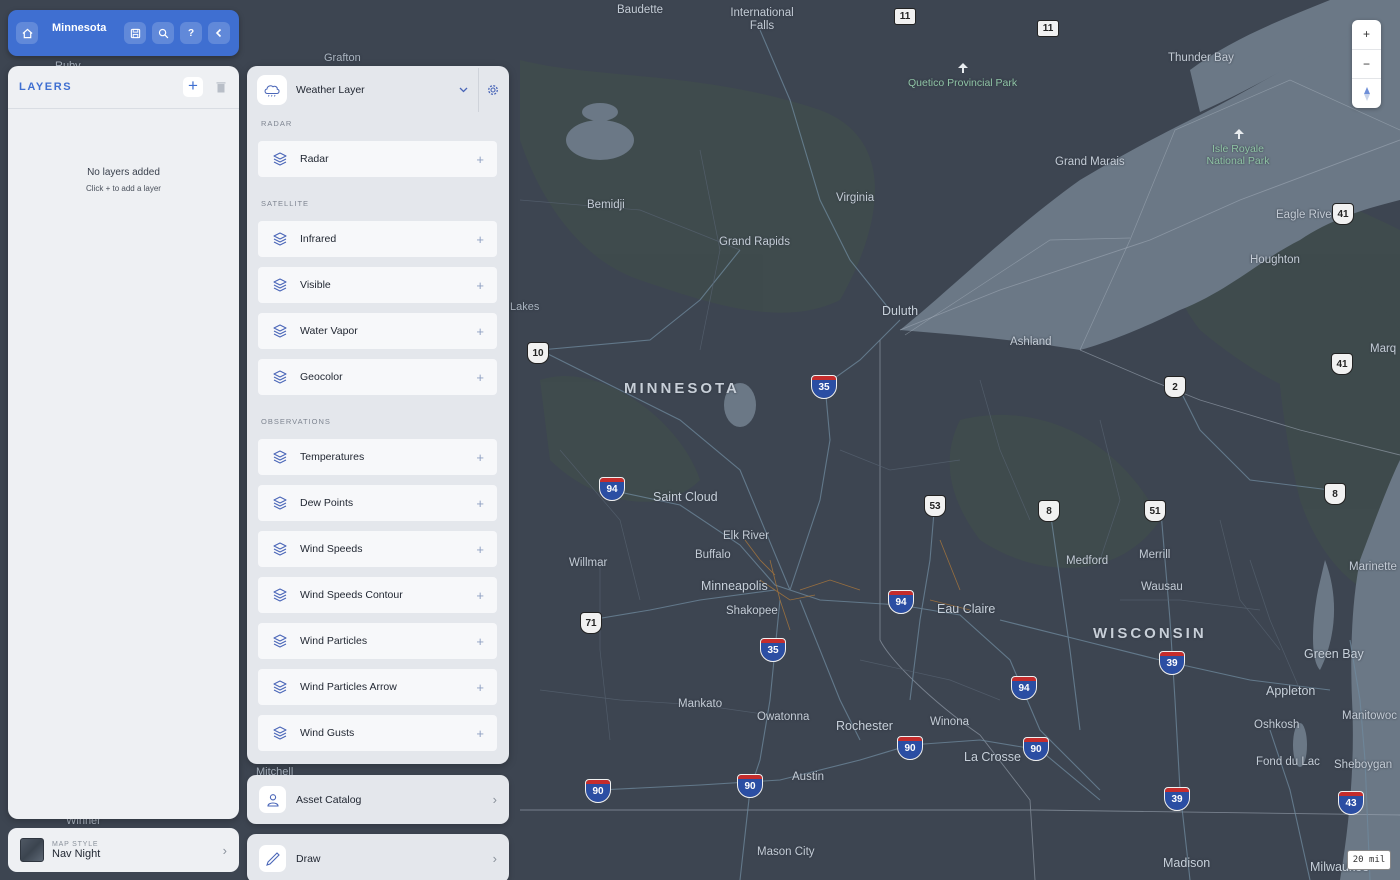 This screenshot has height=880, width=1400. I want to click on weather-layer-item: Wind Speeds Contour +, so click(377, 595).